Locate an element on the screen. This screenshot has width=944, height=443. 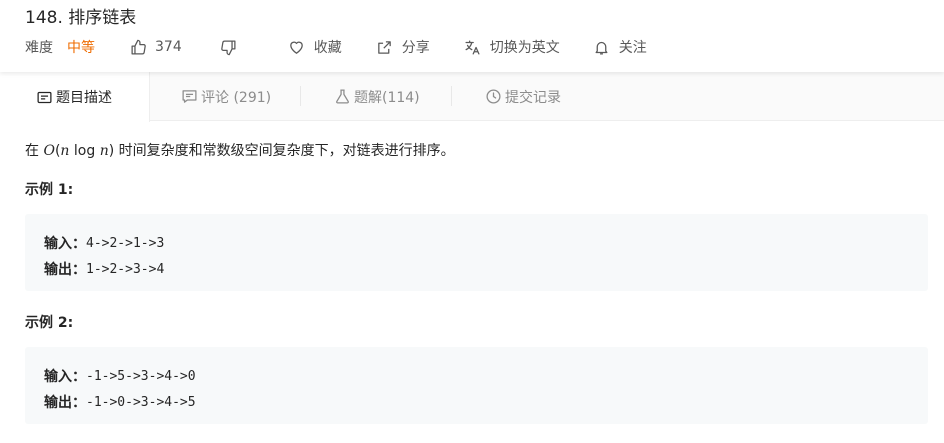
switch-language-button: 切换为英文 is located at coordinates (512, 47).